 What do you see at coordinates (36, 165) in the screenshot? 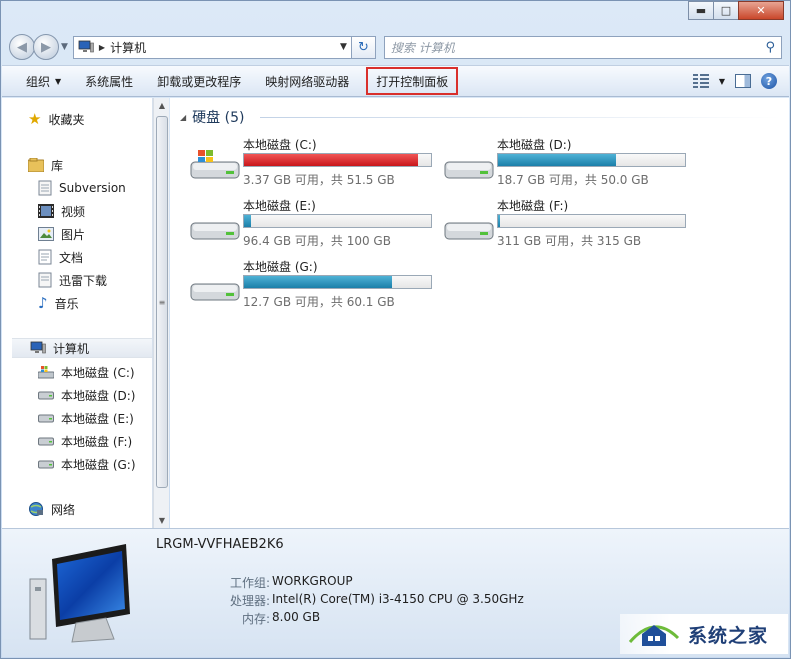
I see `library-folder-icon` at bounding box center [36, 165].